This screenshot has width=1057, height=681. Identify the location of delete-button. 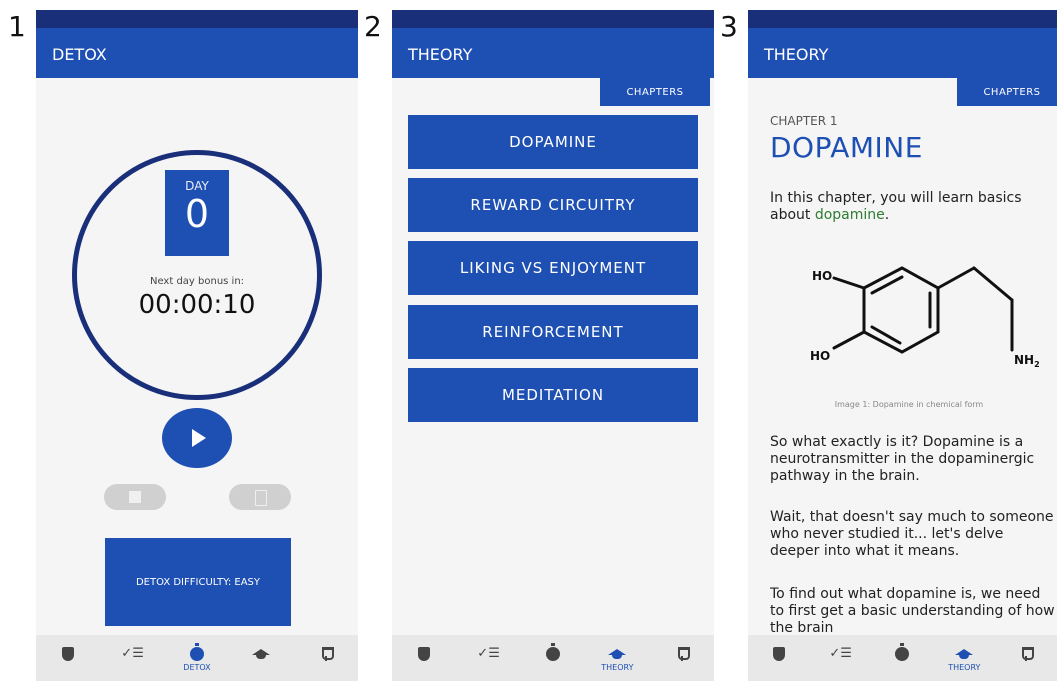
(260, 497).